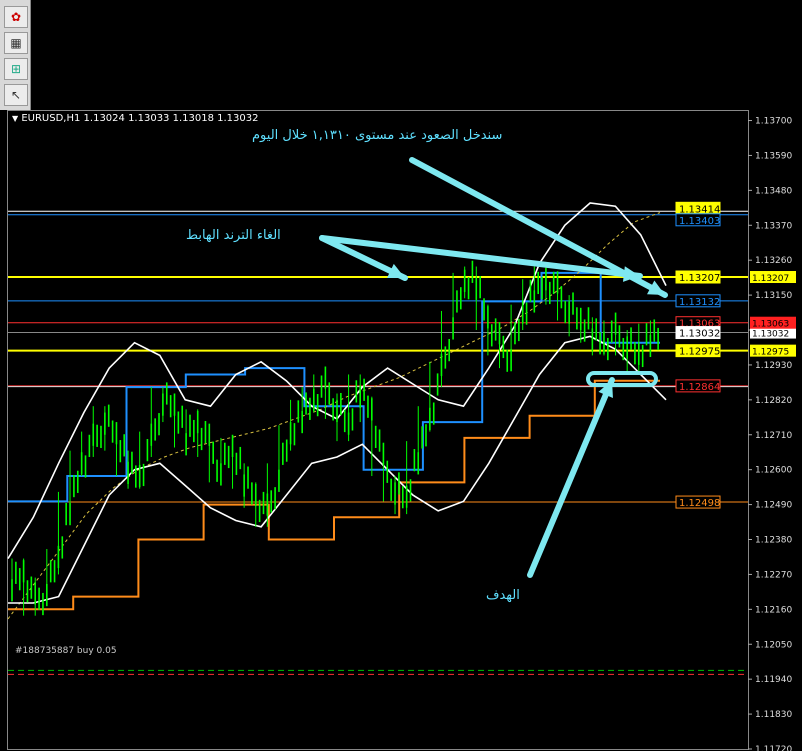  I want to click on axis-tag-label: 1.13063, so click(770, 325).